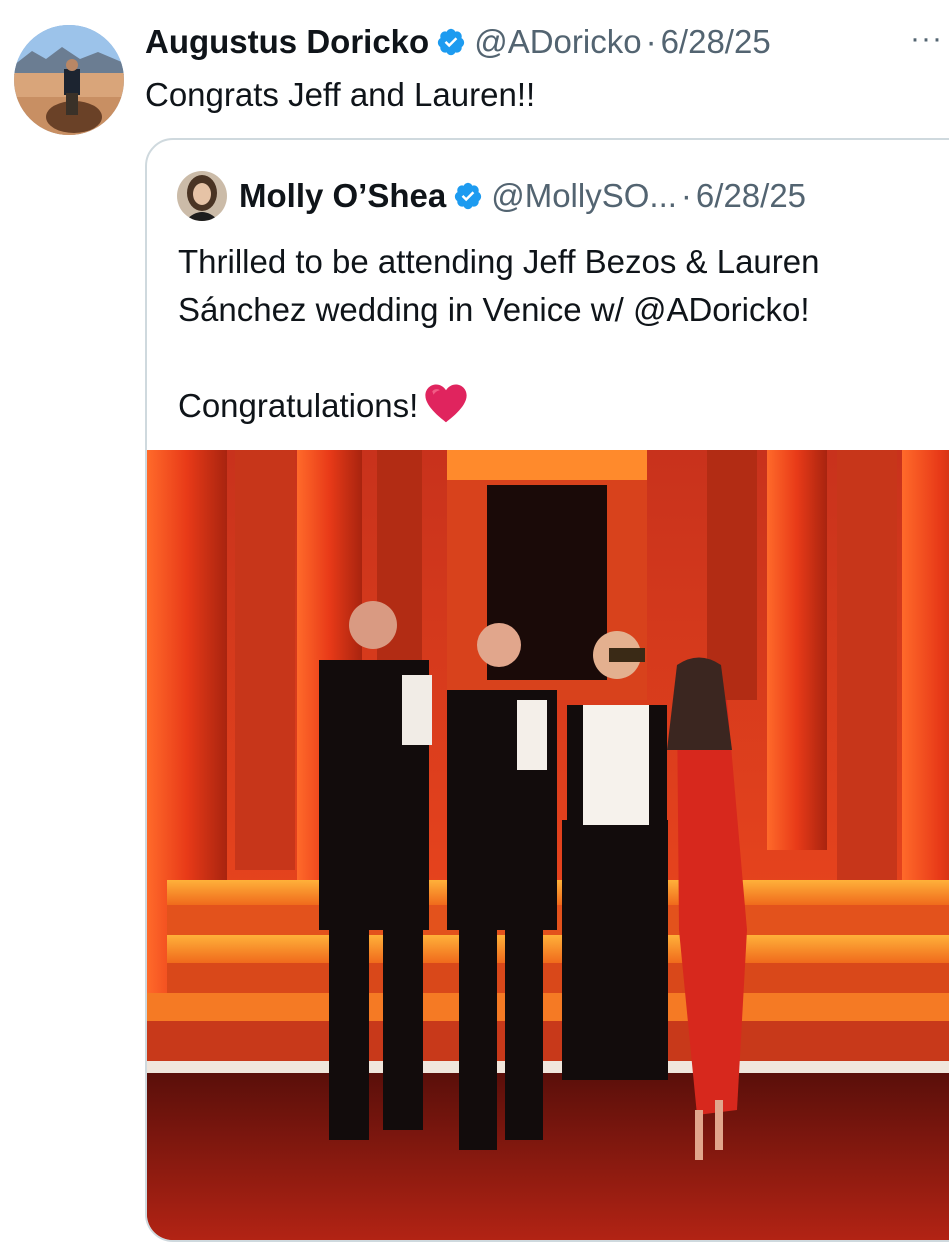  What do you see at coordinates (557, 42) in the screenshot?
I see `author-handle: @ADoricko` at bounding box center [557, 42].